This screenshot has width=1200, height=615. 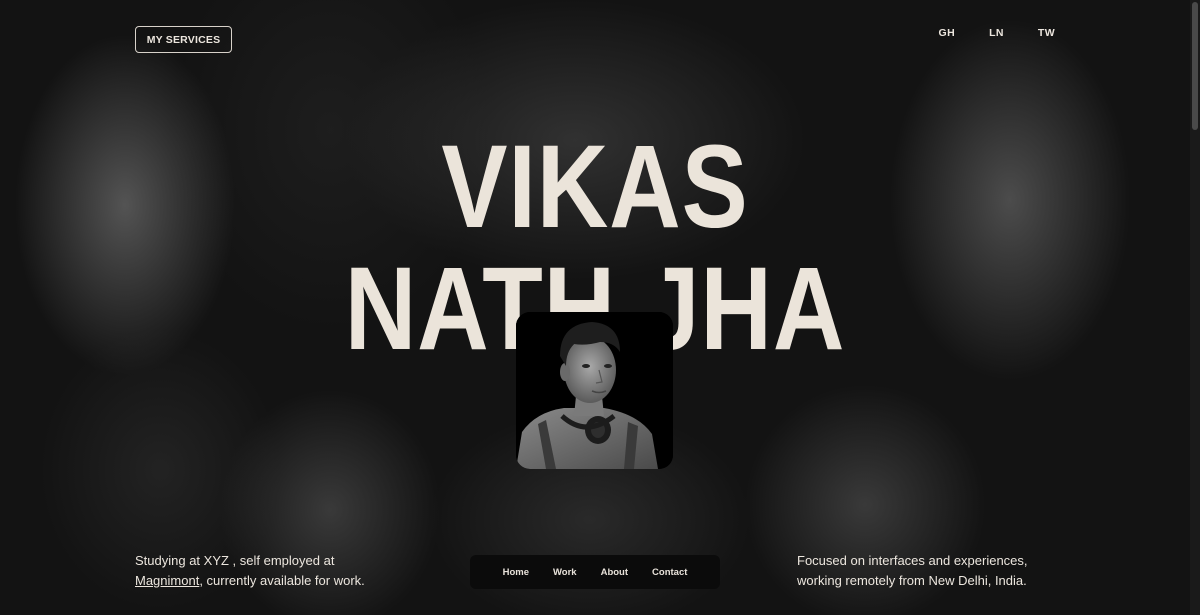 What do you see at coordinates (595, 572) in the screenshot?
I see `bottom-nav: Home Work About Contact` at bounding box center [595, 572].